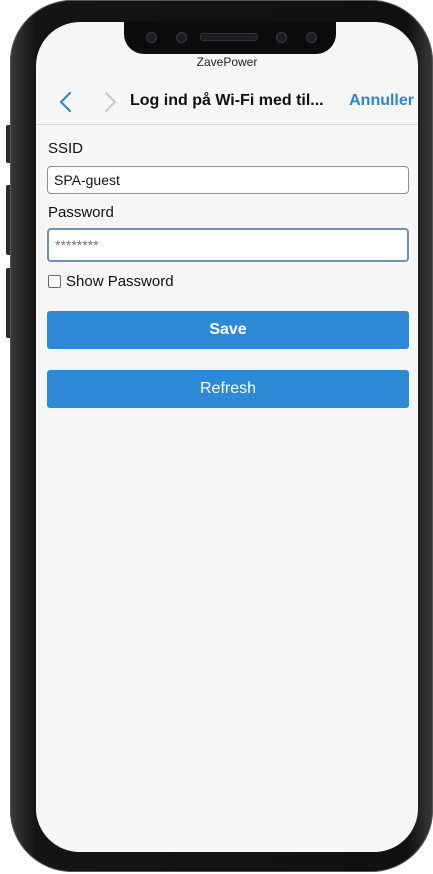 This screenshot has height=874, width=433. Describe the element at coordinates (181, 37) in the screenshot. I see `camera-dot` at that location.